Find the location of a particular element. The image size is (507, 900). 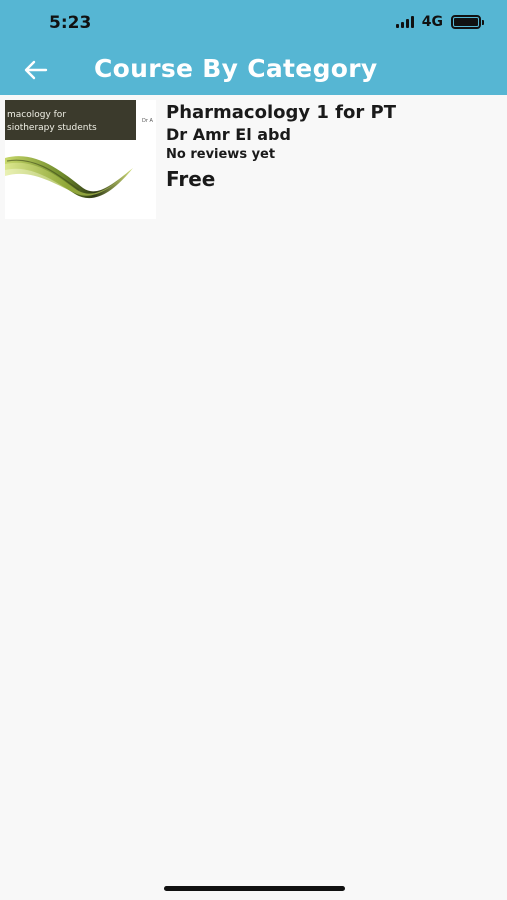

course-reviews: No reviews yet is located at coordinates (221, 154).